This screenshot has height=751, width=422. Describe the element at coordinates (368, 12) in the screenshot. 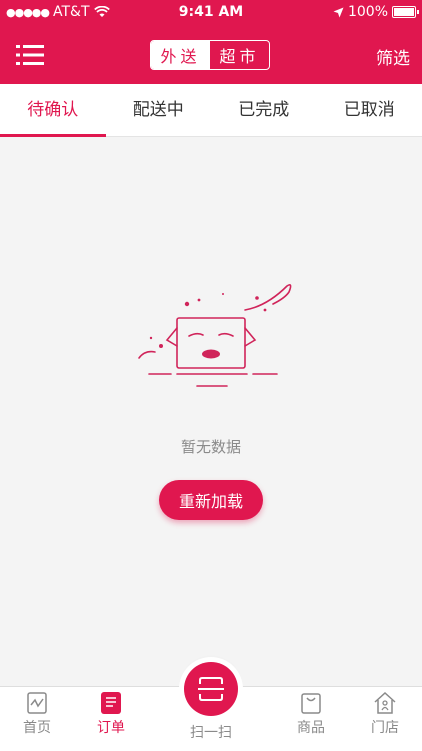

I see `battery-percent: 100%` at that location.